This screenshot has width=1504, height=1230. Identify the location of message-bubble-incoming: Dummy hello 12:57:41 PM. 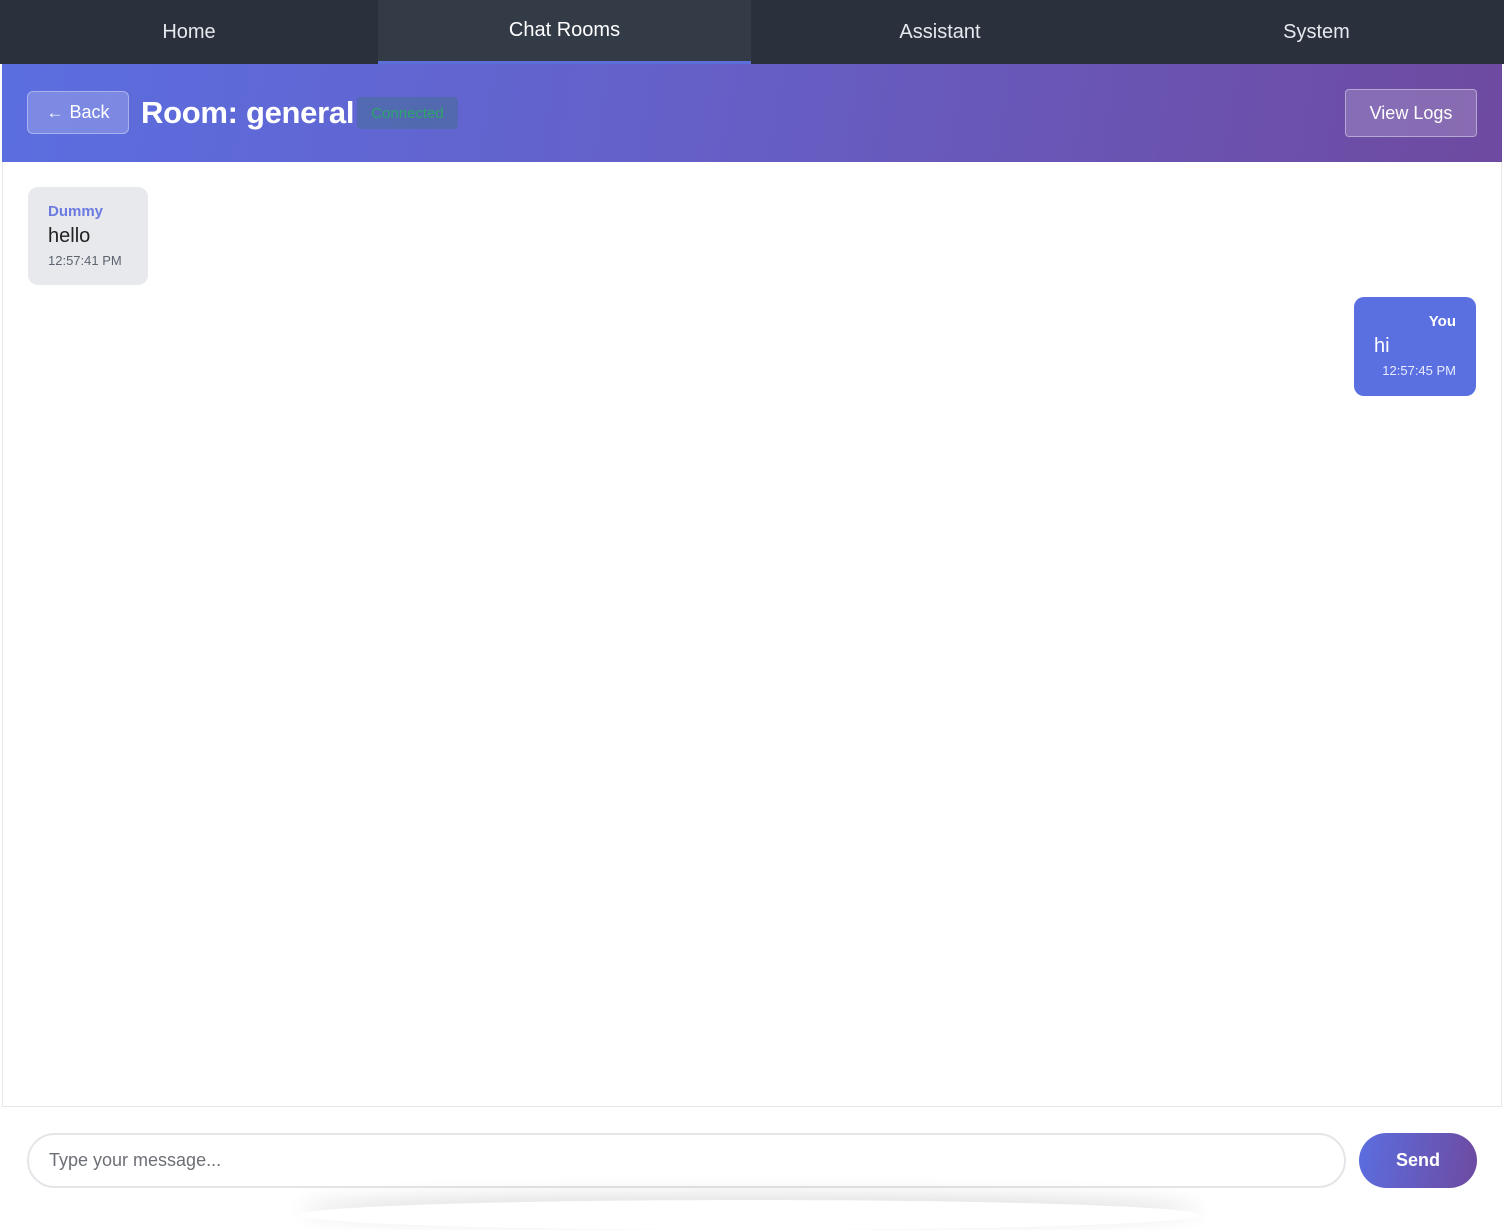
(88, 236).